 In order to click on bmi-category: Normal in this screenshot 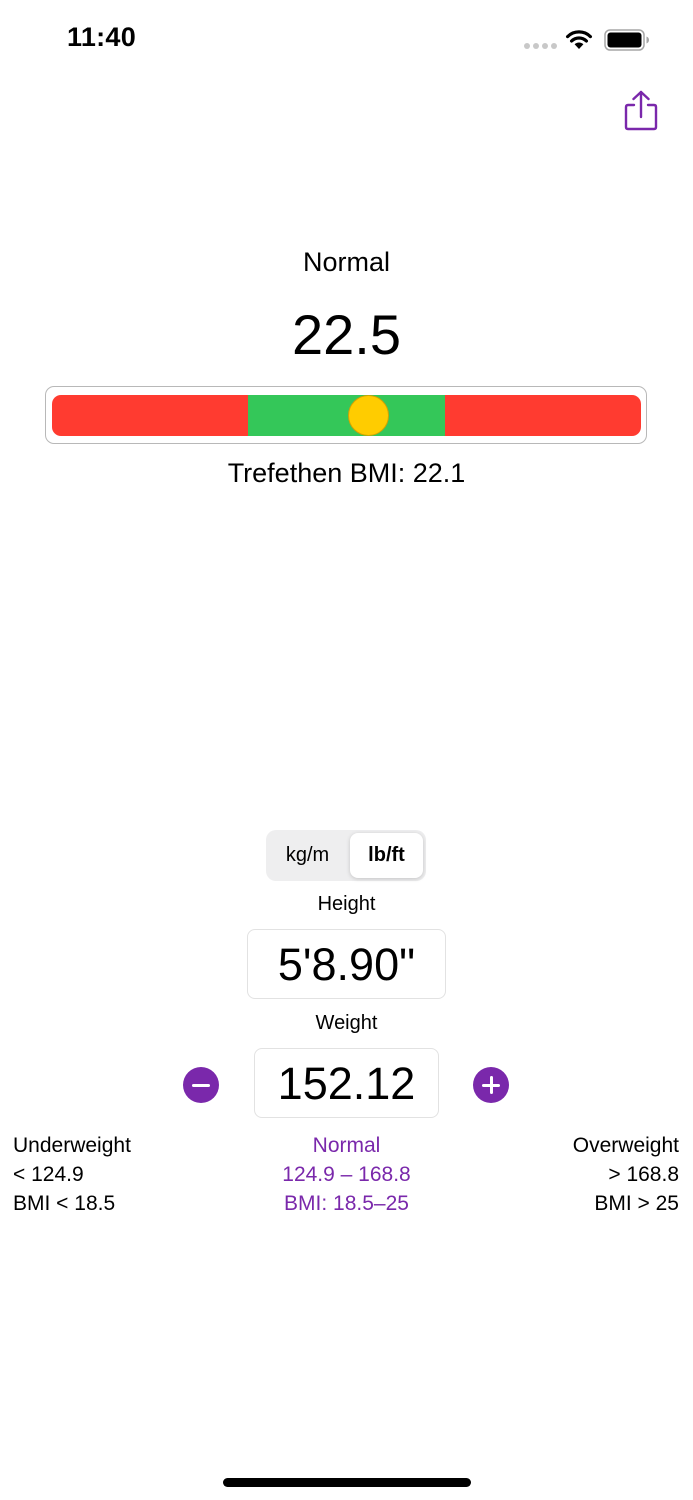, I will do `click(346, 262)`.